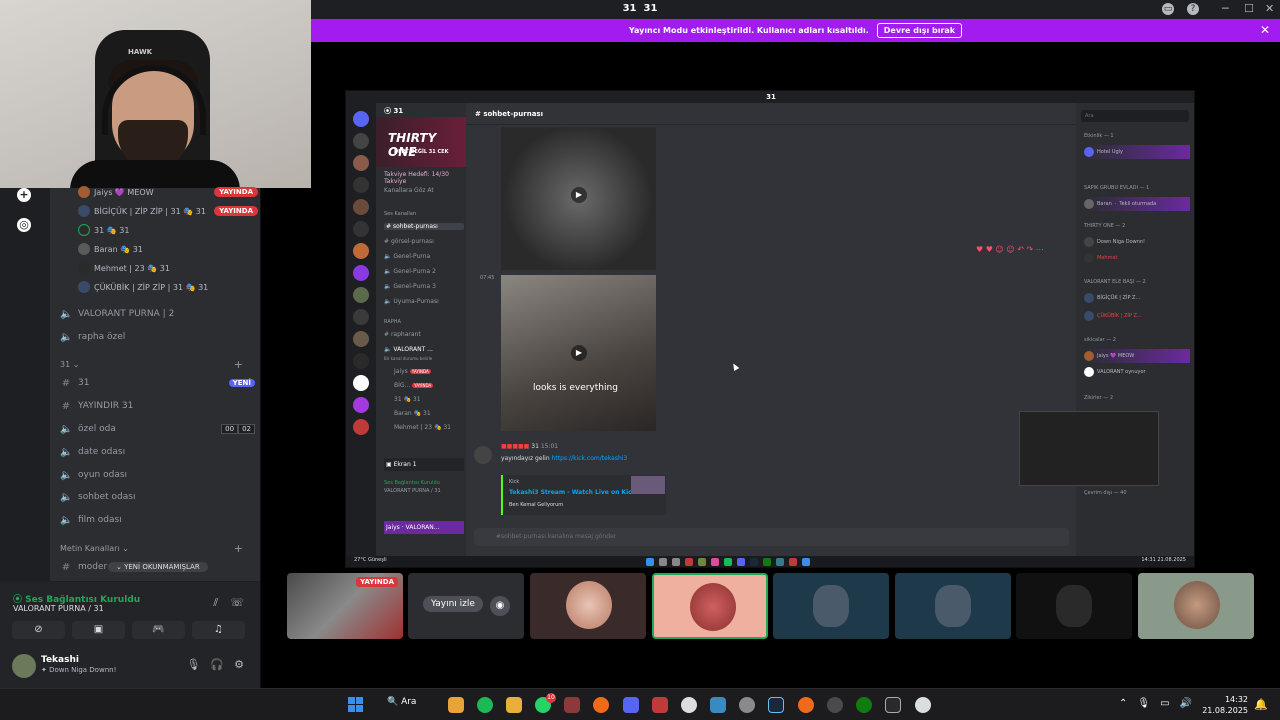 This screenshot has height=720, width=1280. I want to click on file-explorer-icon, so click(514, 705).